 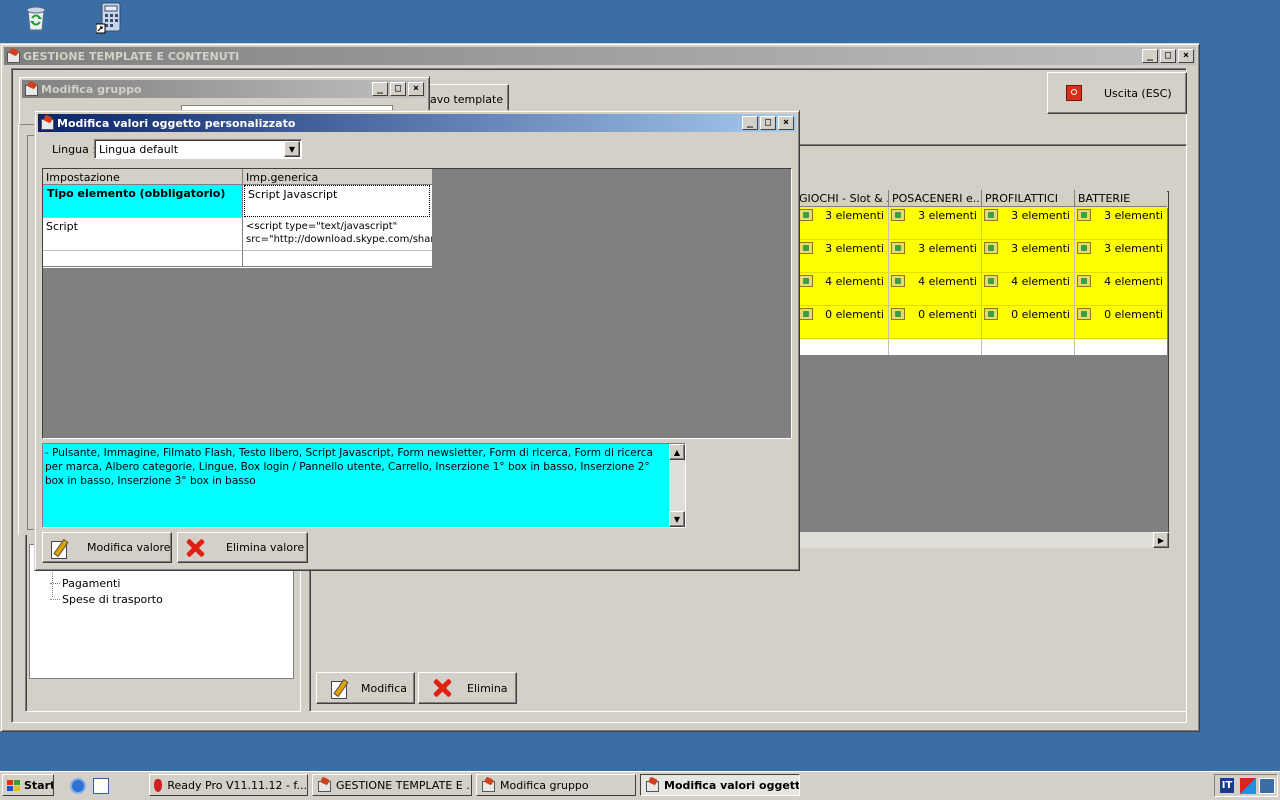 I want to click on grid-row-setting: Script, so click(x=143, y=234).